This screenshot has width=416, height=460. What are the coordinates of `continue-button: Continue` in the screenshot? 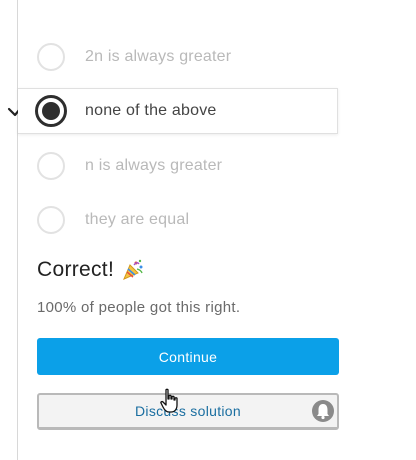 It's located at (188, 356).